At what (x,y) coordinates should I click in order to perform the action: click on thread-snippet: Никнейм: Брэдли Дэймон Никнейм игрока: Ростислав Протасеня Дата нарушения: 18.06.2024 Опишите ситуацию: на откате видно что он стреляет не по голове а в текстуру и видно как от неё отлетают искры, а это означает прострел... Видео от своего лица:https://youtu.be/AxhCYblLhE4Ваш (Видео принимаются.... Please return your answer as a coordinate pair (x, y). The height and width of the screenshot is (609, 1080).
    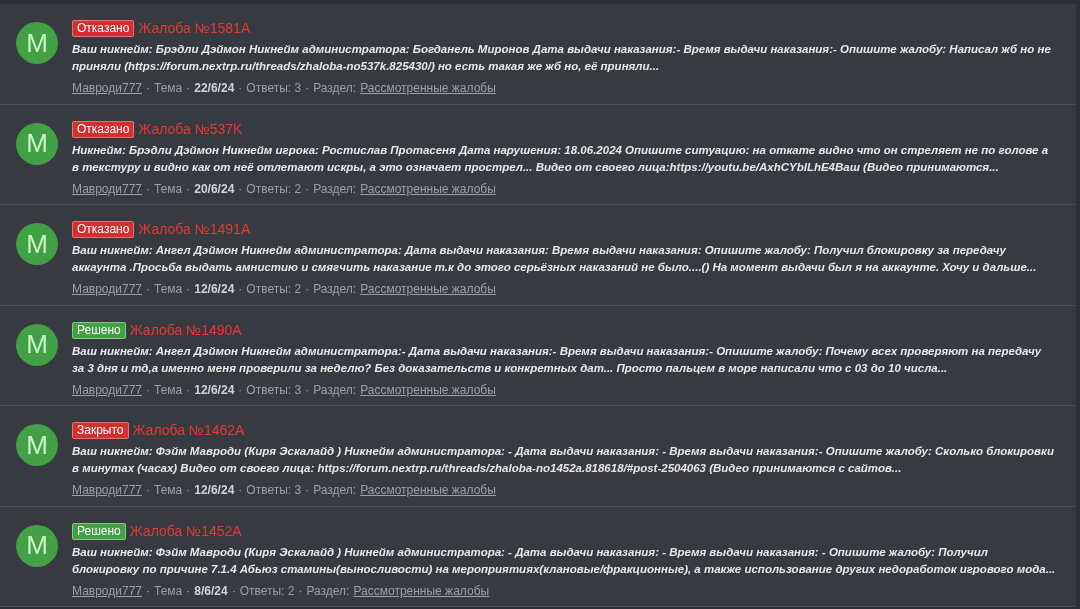
    Looking at the image, I should click on (561, 158).